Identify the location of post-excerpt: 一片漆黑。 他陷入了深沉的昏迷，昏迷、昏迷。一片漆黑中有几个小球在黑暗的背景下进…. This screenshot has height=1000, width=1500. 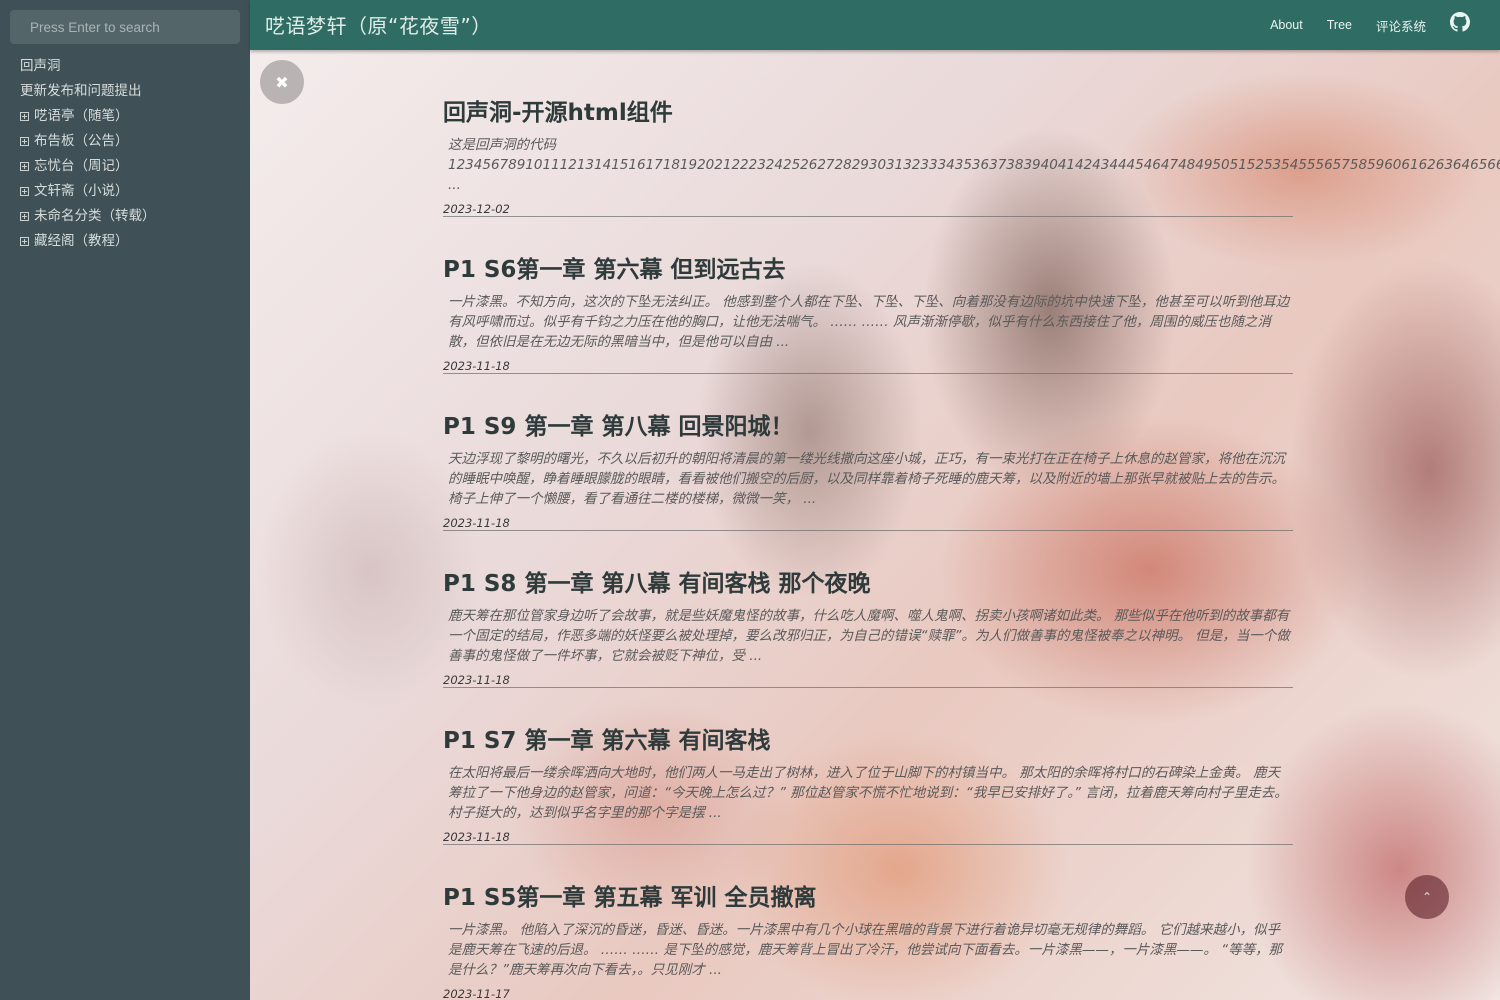
(865, 950).